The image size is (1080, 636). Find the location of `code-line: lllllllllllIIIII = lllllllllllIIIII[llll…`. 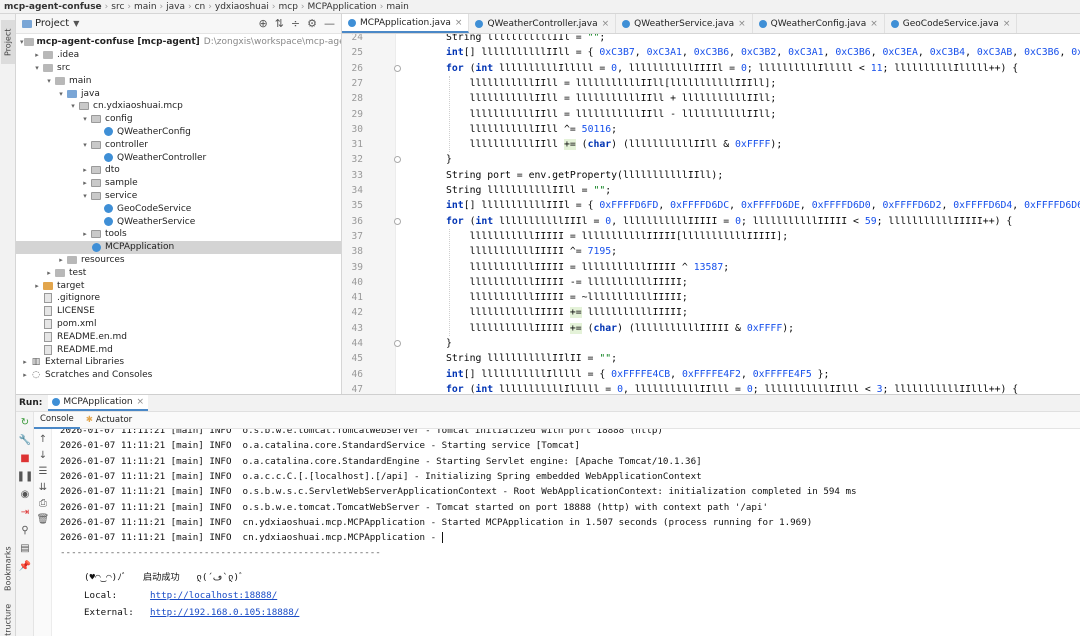

code-line: lllllllllllIIIII = lllllllllllIIIII[llll… is located at coordinates (617, 236).